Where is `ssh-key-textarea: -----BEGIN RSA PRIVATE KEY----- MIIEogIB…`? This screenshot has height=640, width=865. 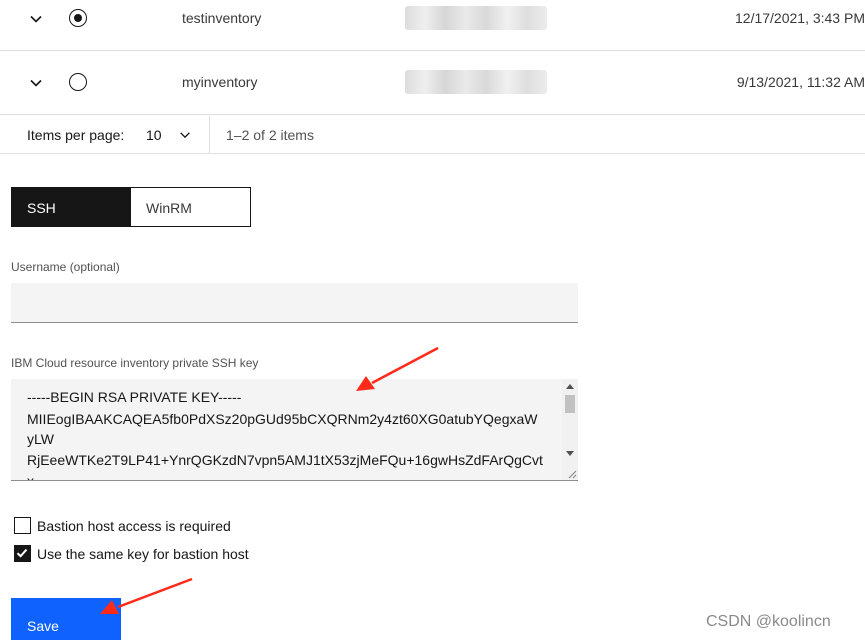
ssh-key-textarea: -----BEGIN RSA PRIVATE KEY----- MIIEogIB… is located at coordinates (294, 430).